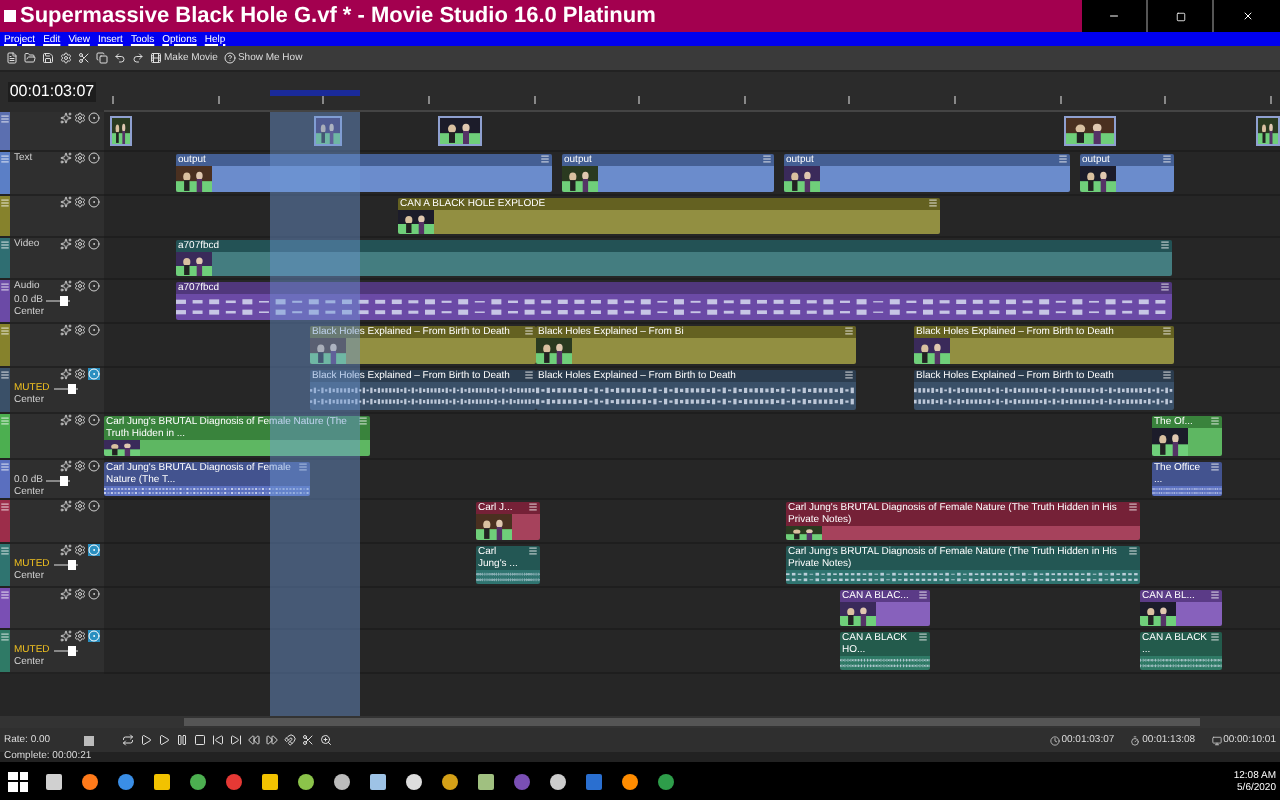  I want to click on skip-forward-icon, so click(236, 740).